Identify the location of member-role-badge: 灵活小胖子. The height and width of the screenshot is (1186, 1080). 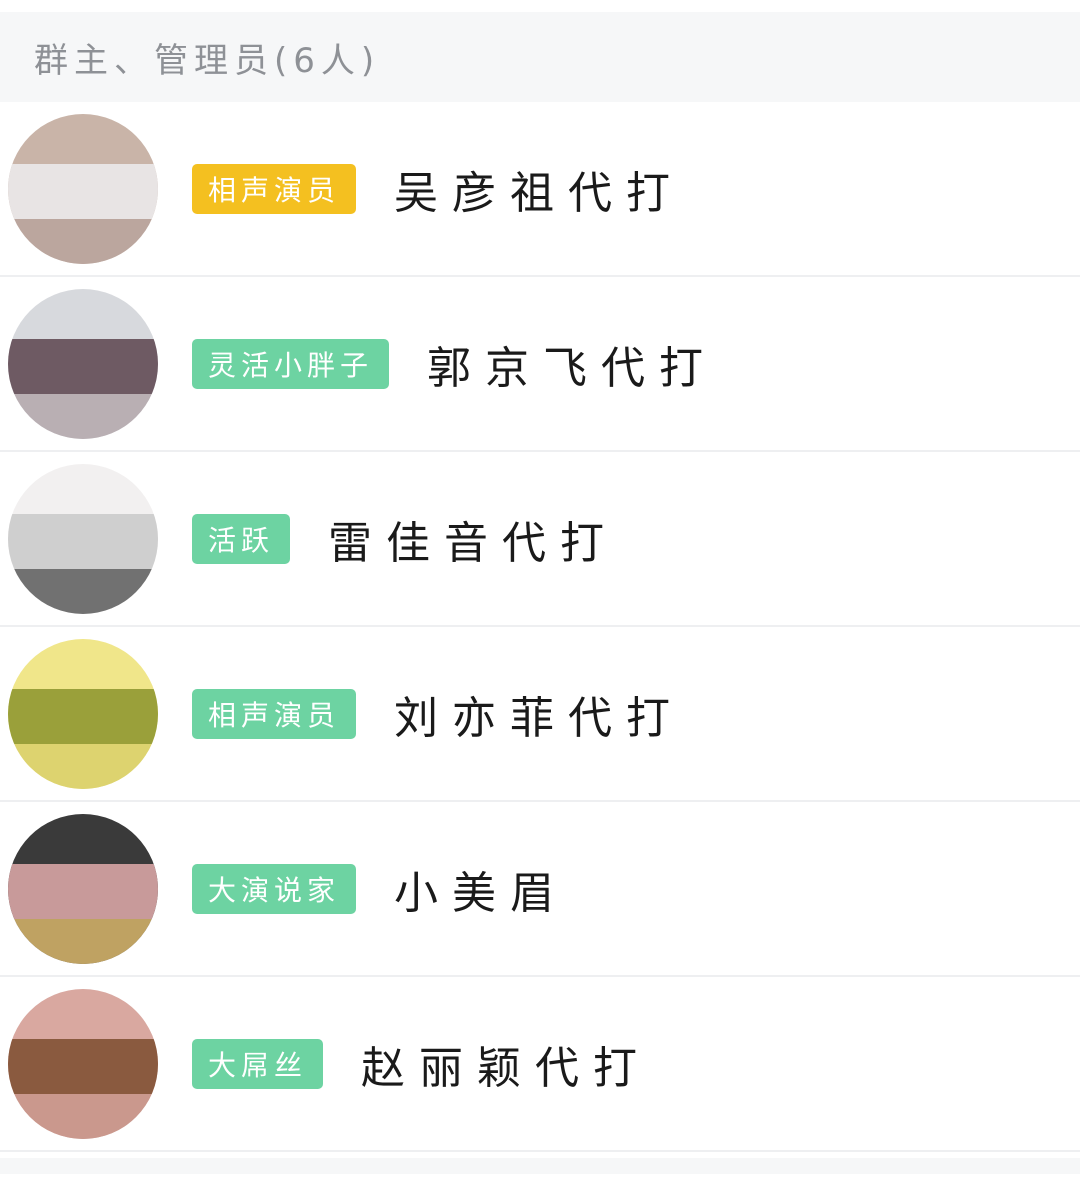
(290, 364).